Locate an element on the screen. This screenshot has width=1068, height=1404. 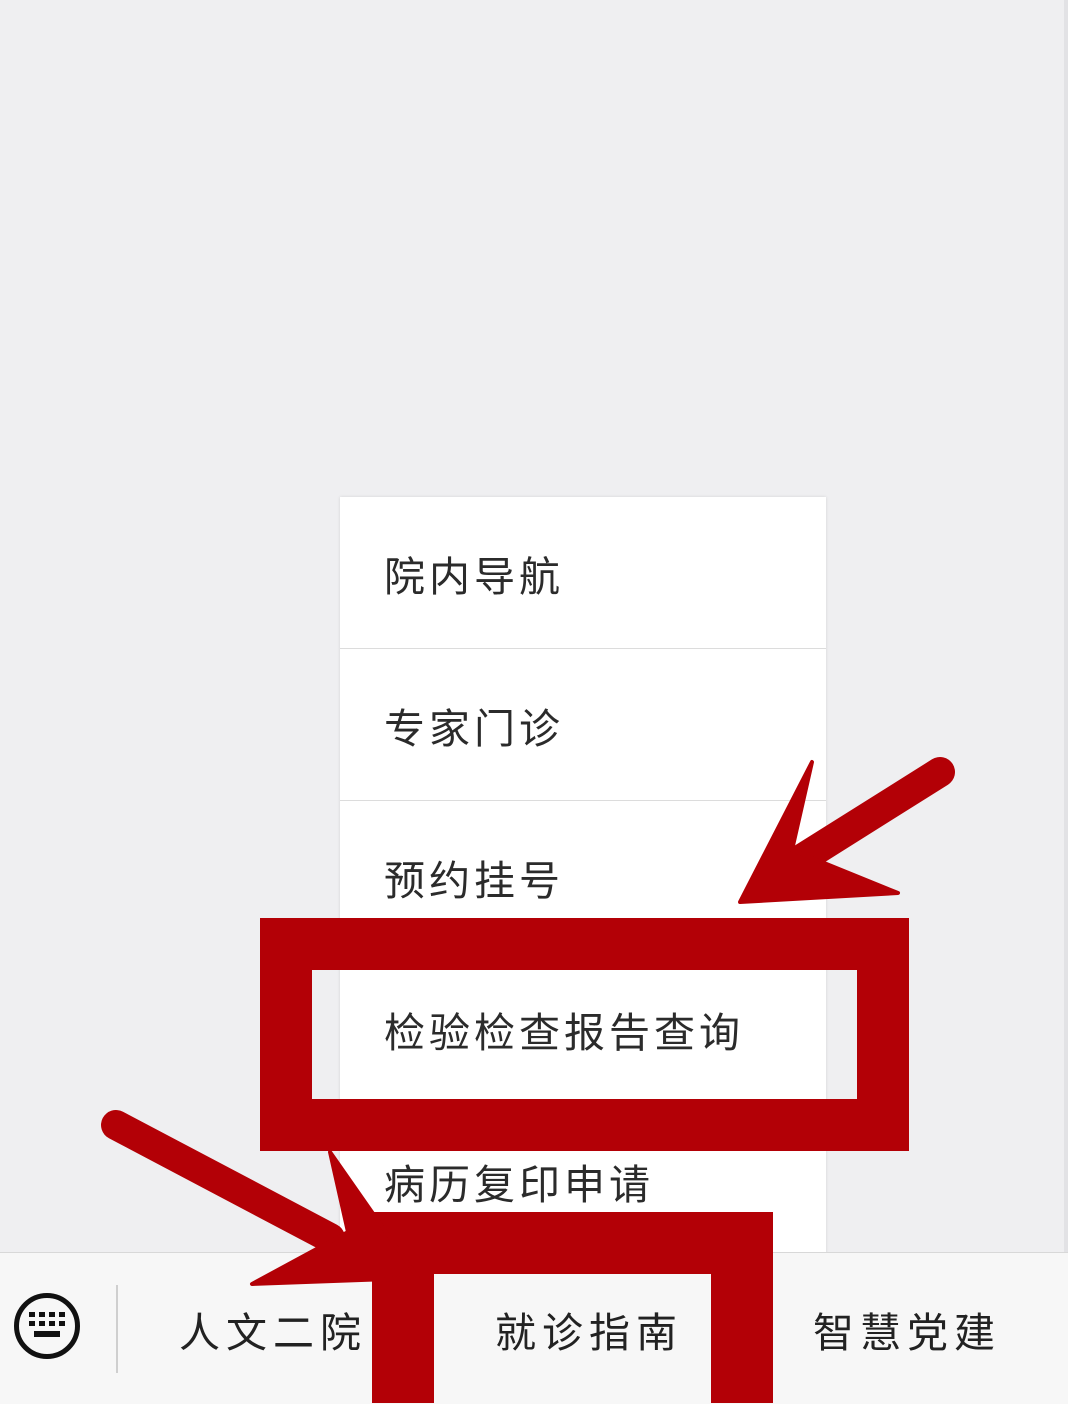
menu-divider is located at coordinates (117, 1329).